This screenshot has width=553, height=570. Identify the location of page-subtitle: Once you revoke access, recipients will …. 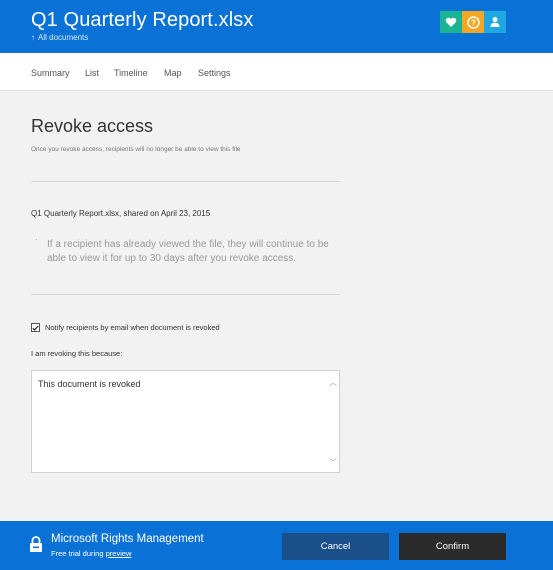
(136, 149).